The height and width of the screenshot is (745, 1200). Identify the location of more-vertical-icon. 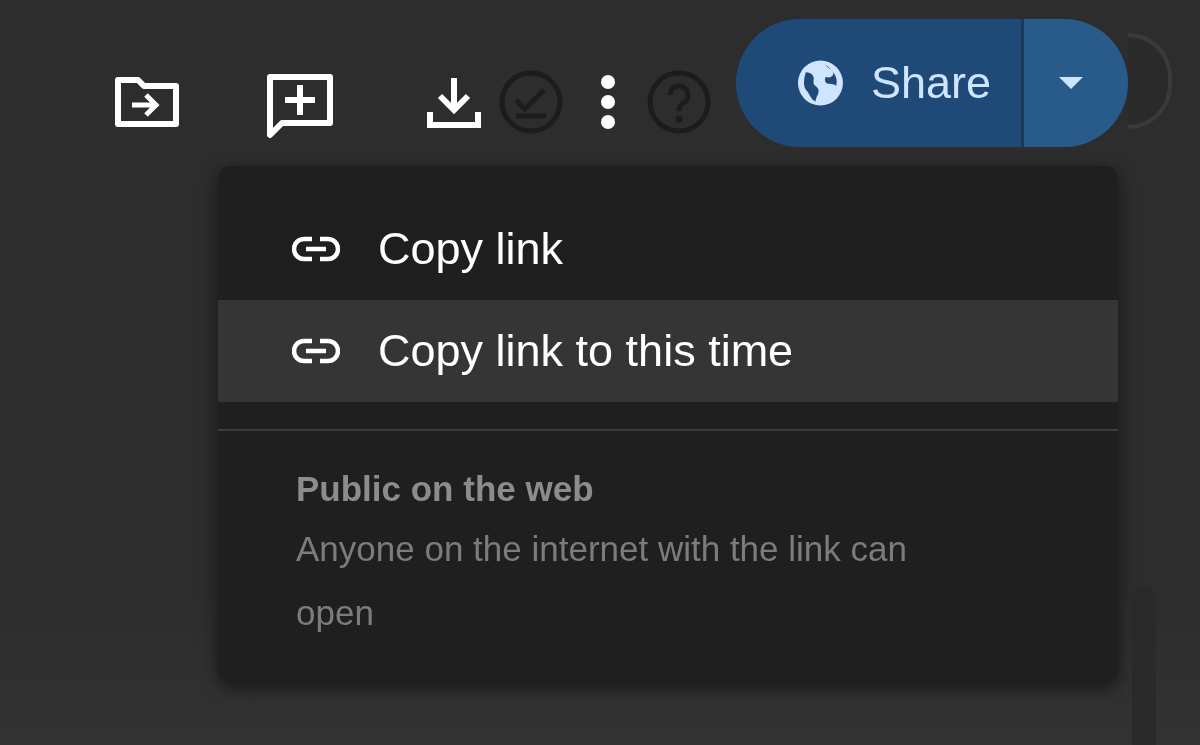
(608, 102).